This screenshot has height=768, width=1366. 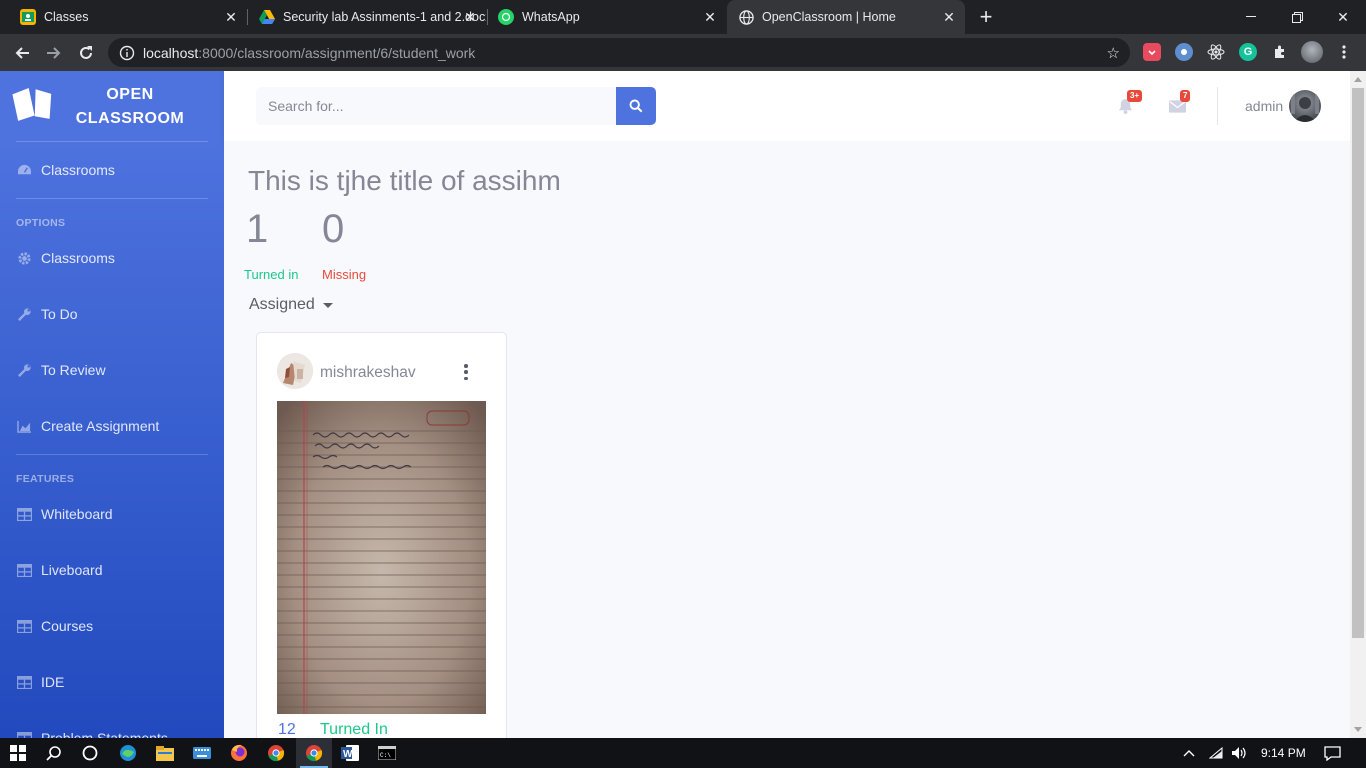 I want to click on minimize-icon, so click(x=1251, y=17).